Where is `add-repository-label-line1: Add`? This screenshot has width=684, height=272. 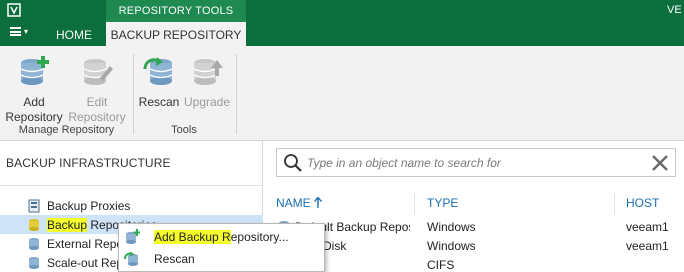
add-repository-label-line1: Add is located at coordinates (34, 102).